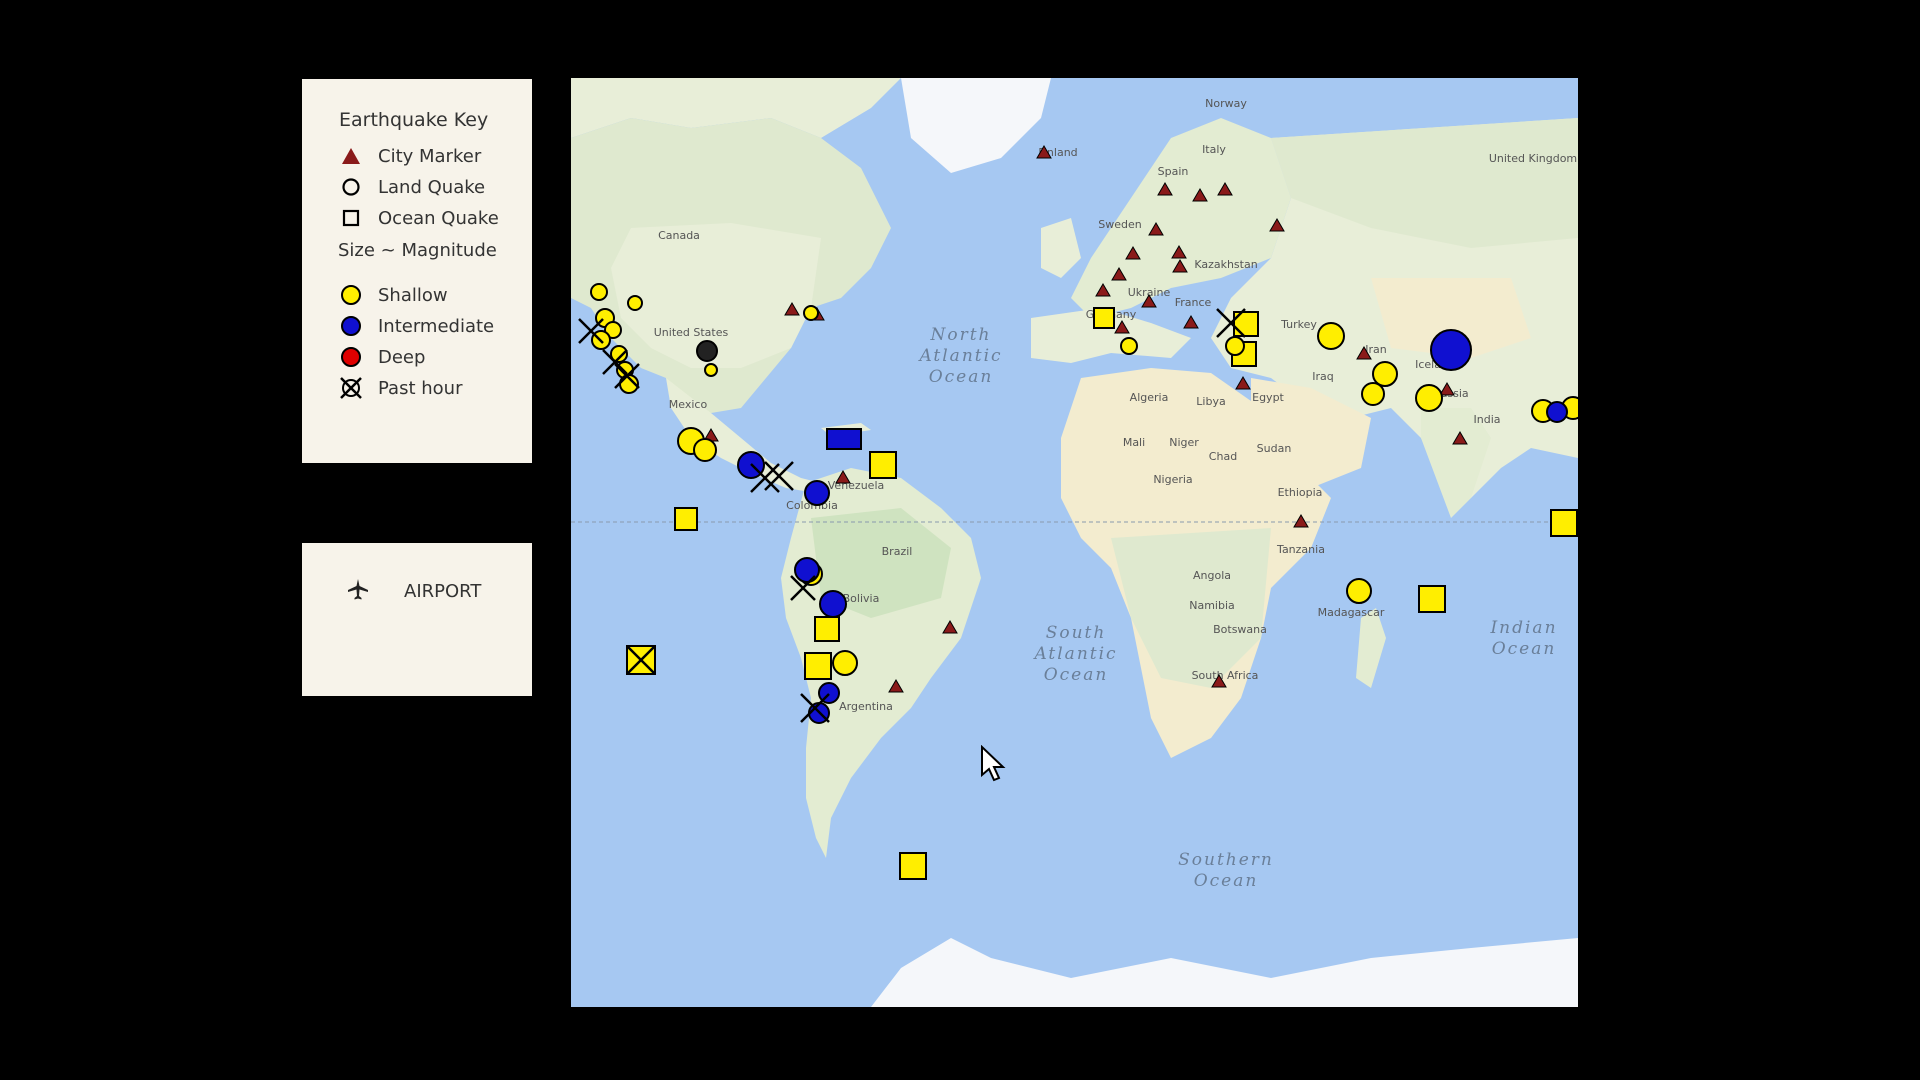 This screenshot has width=1920, height=1080. I want to click on legend-size-note: Size ~ Magnitude, so click(417, 250).